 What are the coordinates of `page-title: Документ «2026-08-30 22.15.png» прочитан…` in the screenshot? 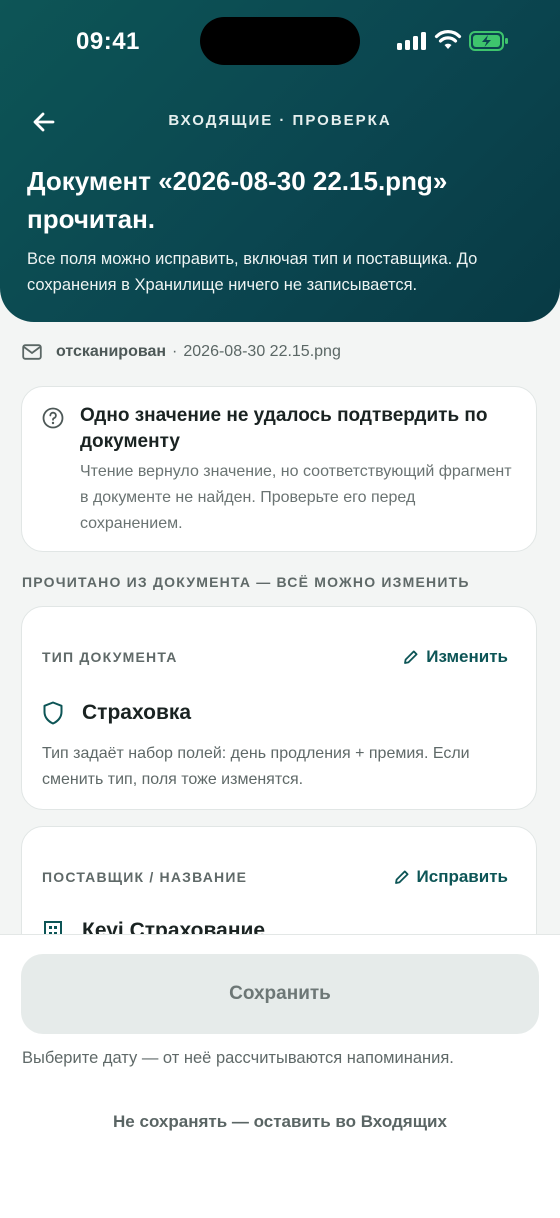 It's located at (237, 200).